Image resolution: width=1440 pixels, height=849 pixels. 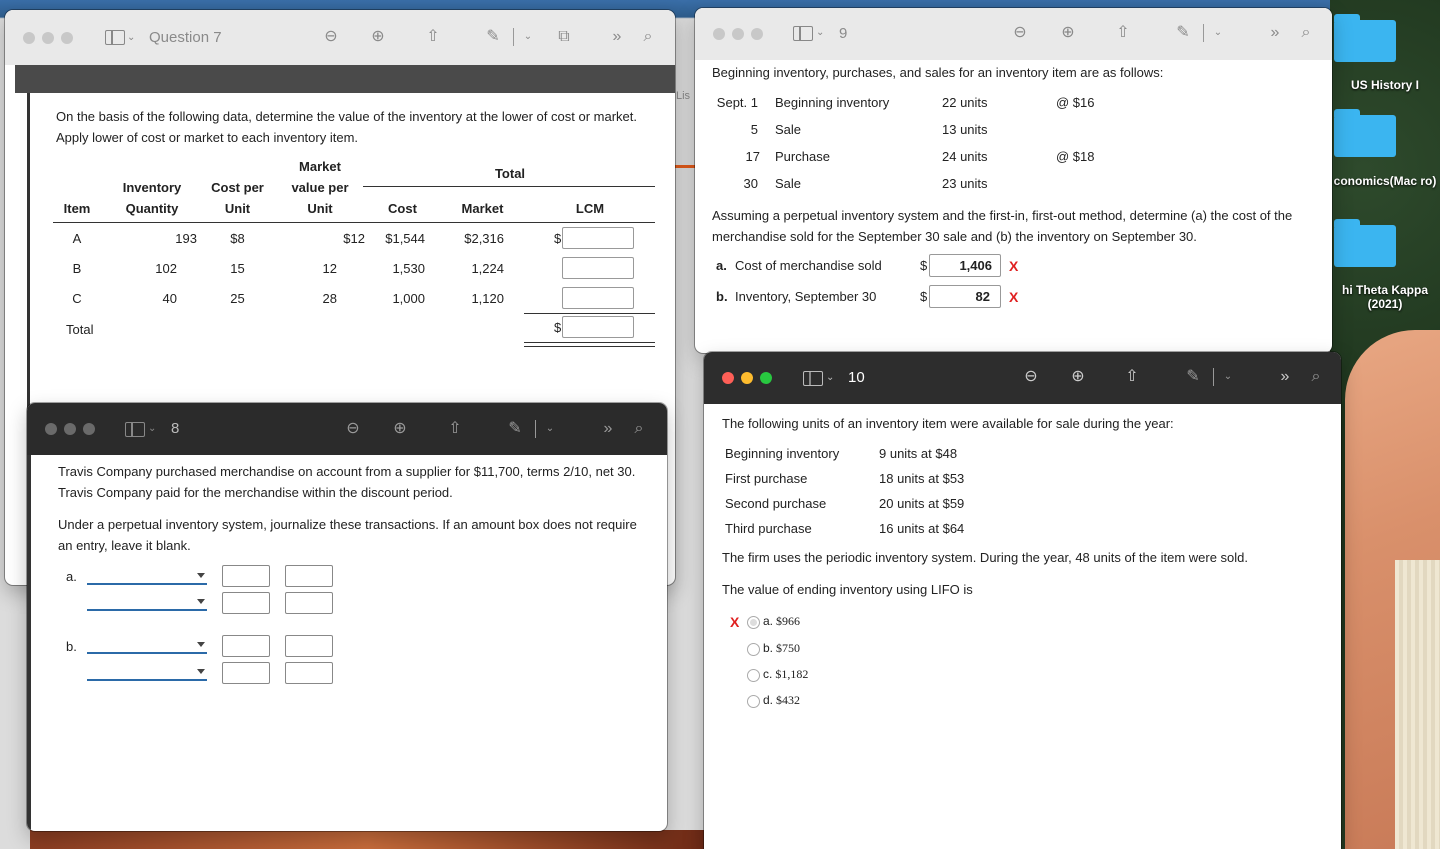 I want to click on row-price: @ $16, so click(x=1075, y=102).